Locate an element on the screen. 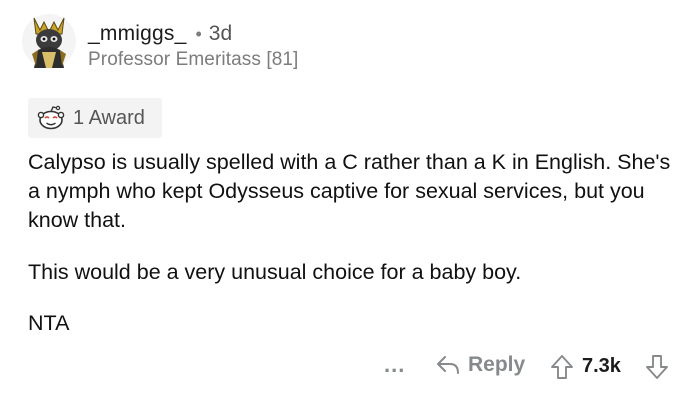 The width and height of the screenshot is (700, 400). comment-actions: ... Reply 7.3k is located at coordinates (350, 368).